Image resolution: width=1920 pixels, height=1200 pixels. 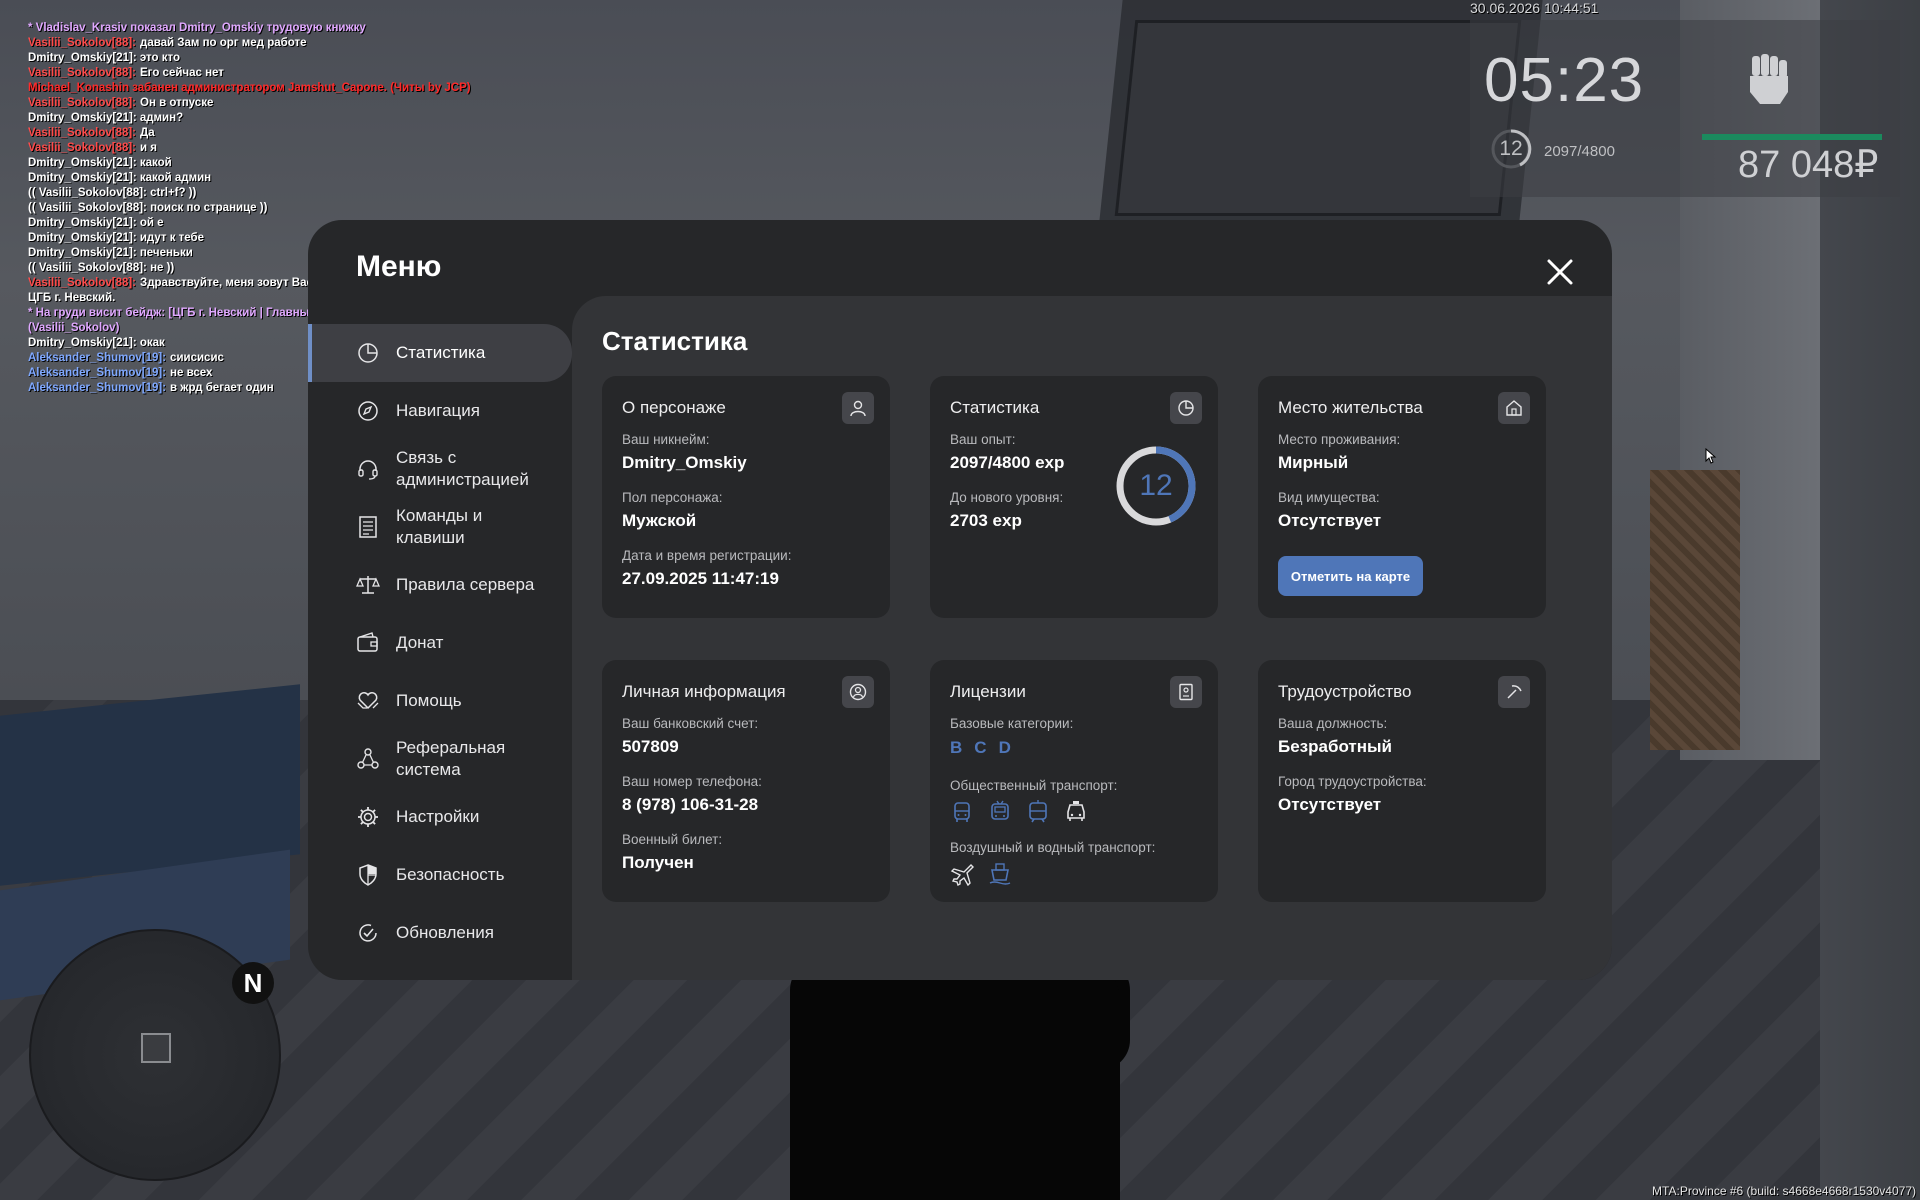 I want to click on field-value: Мирный, so click(x=1313, y=462).